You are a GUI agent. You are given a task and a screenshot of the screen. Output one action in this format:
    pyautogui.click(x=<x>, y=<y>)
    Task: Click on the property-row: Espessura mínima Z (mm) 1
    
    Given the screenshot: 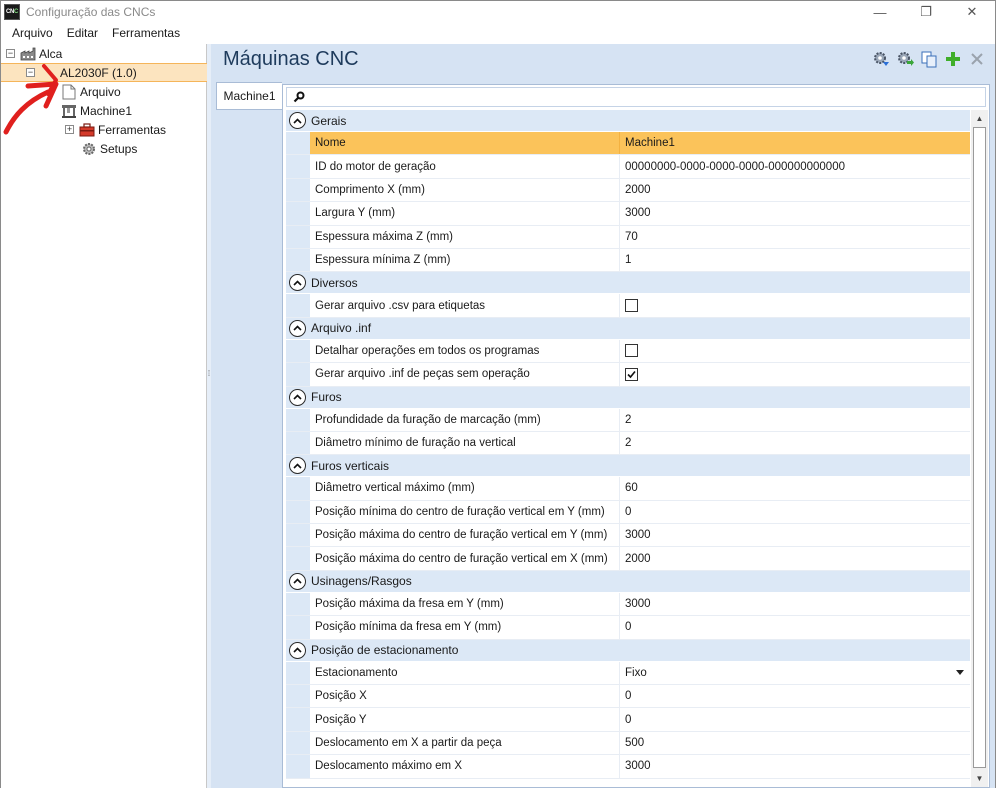 What is the action you would take?
    pyautogui.click(x=628, y=260)
    